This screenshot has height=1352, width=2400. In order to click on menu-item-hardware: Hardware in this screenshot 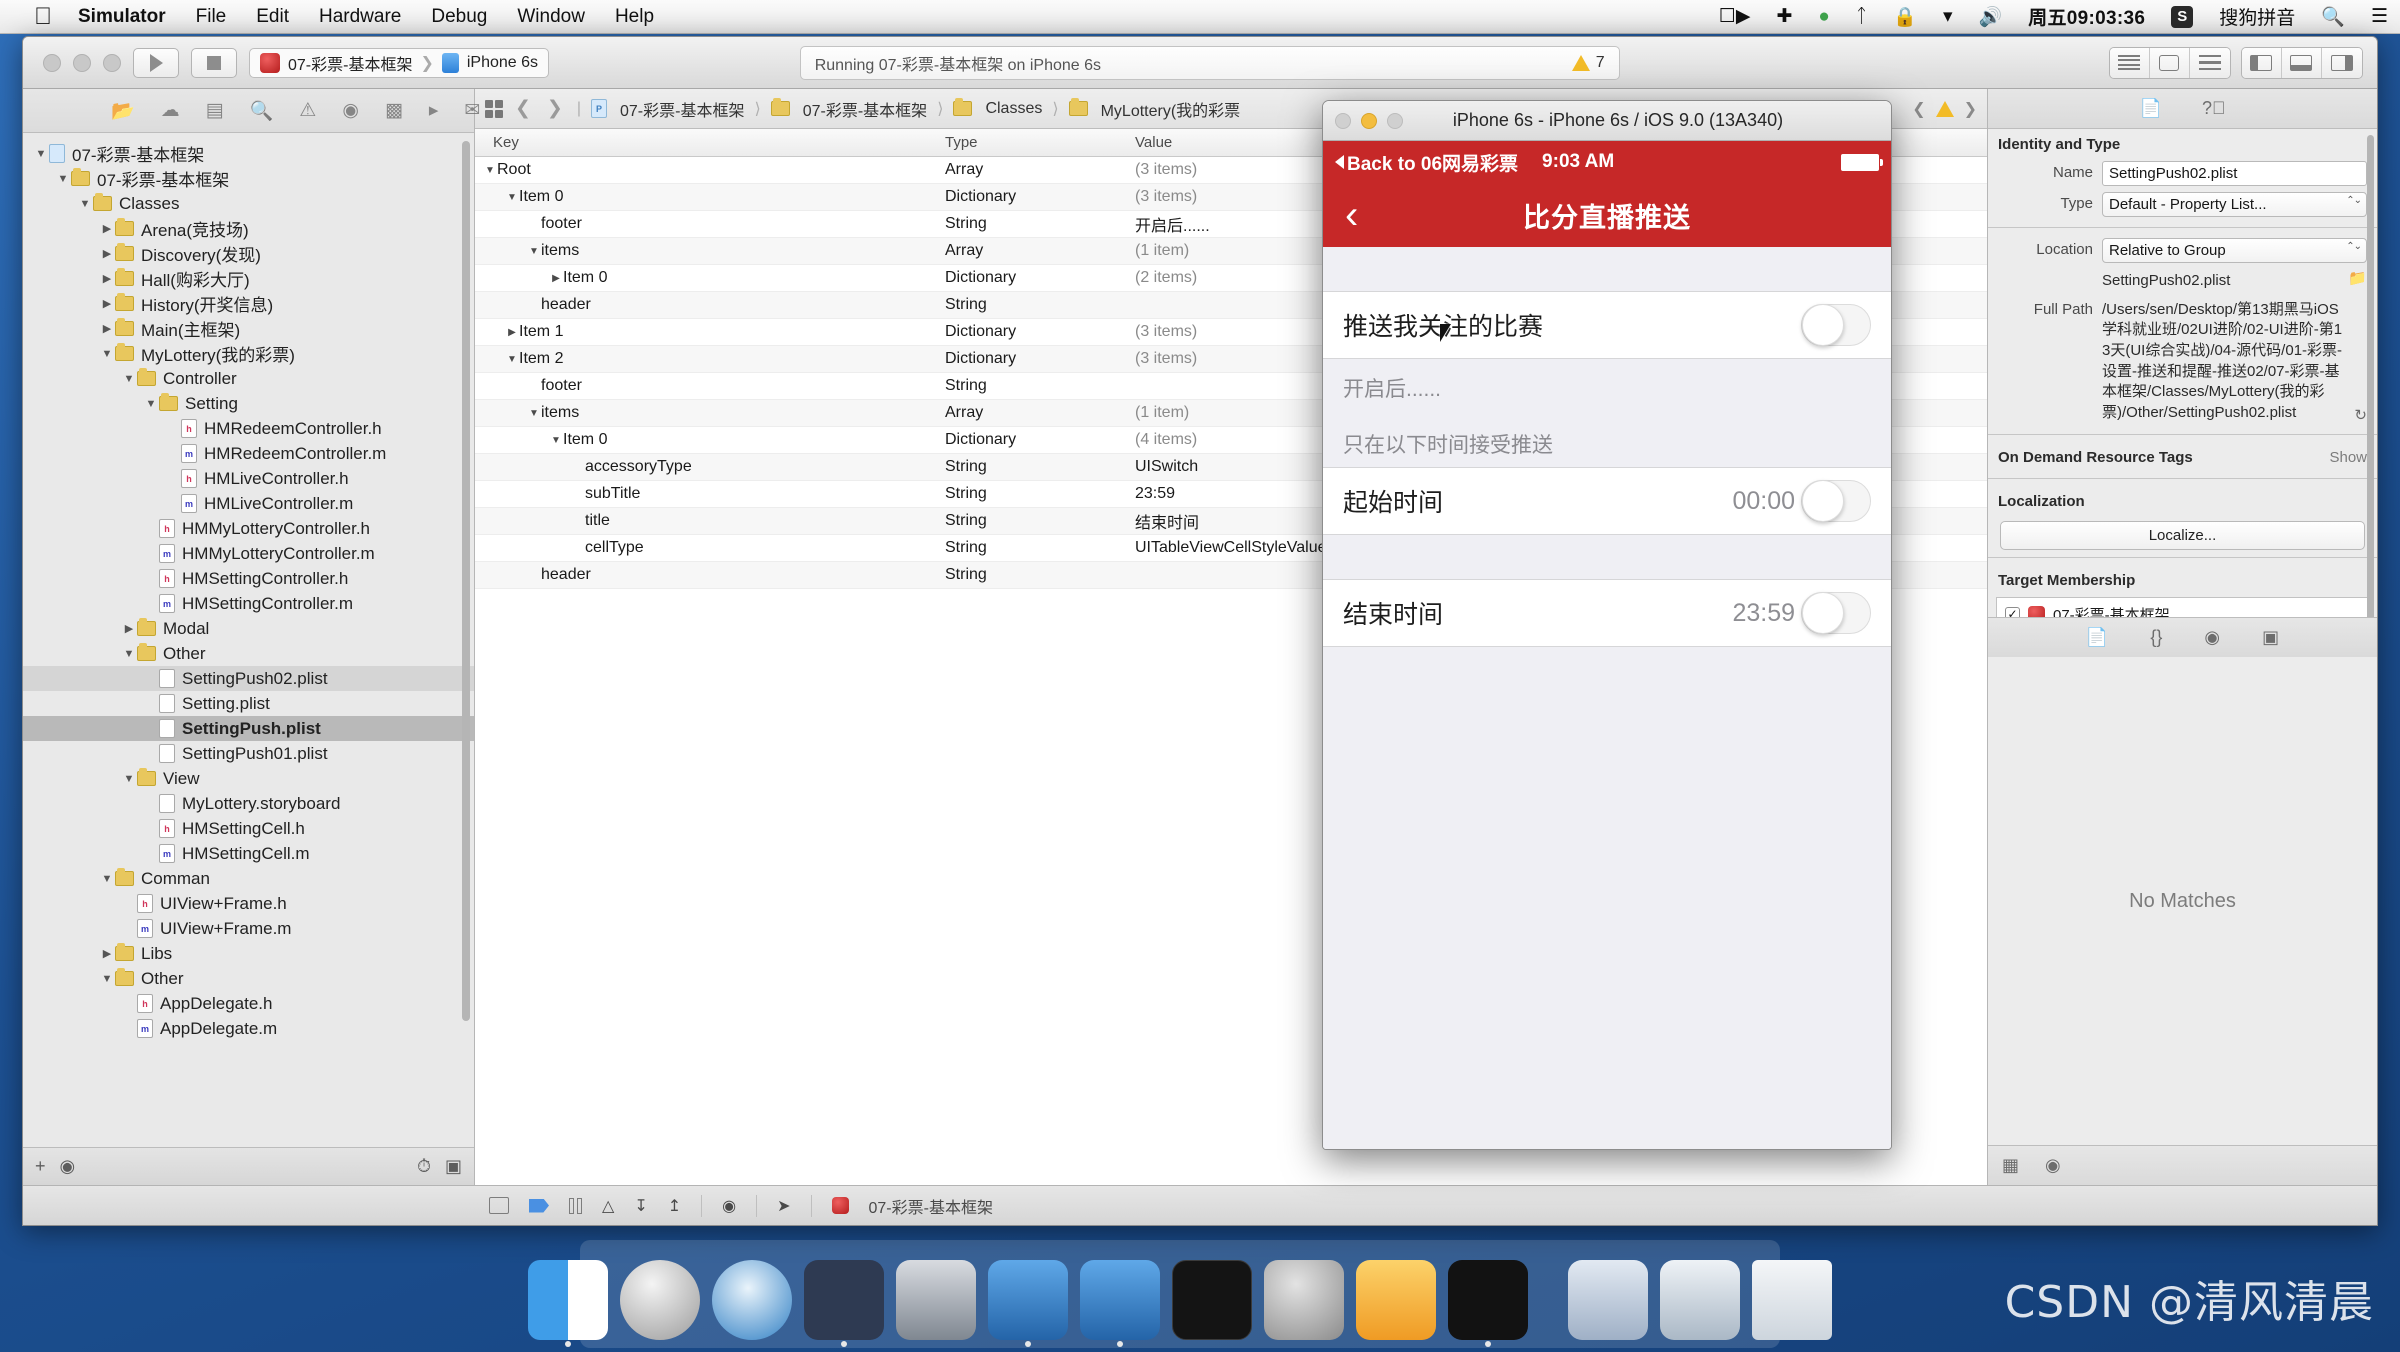, I will do `click(360, 17)`.